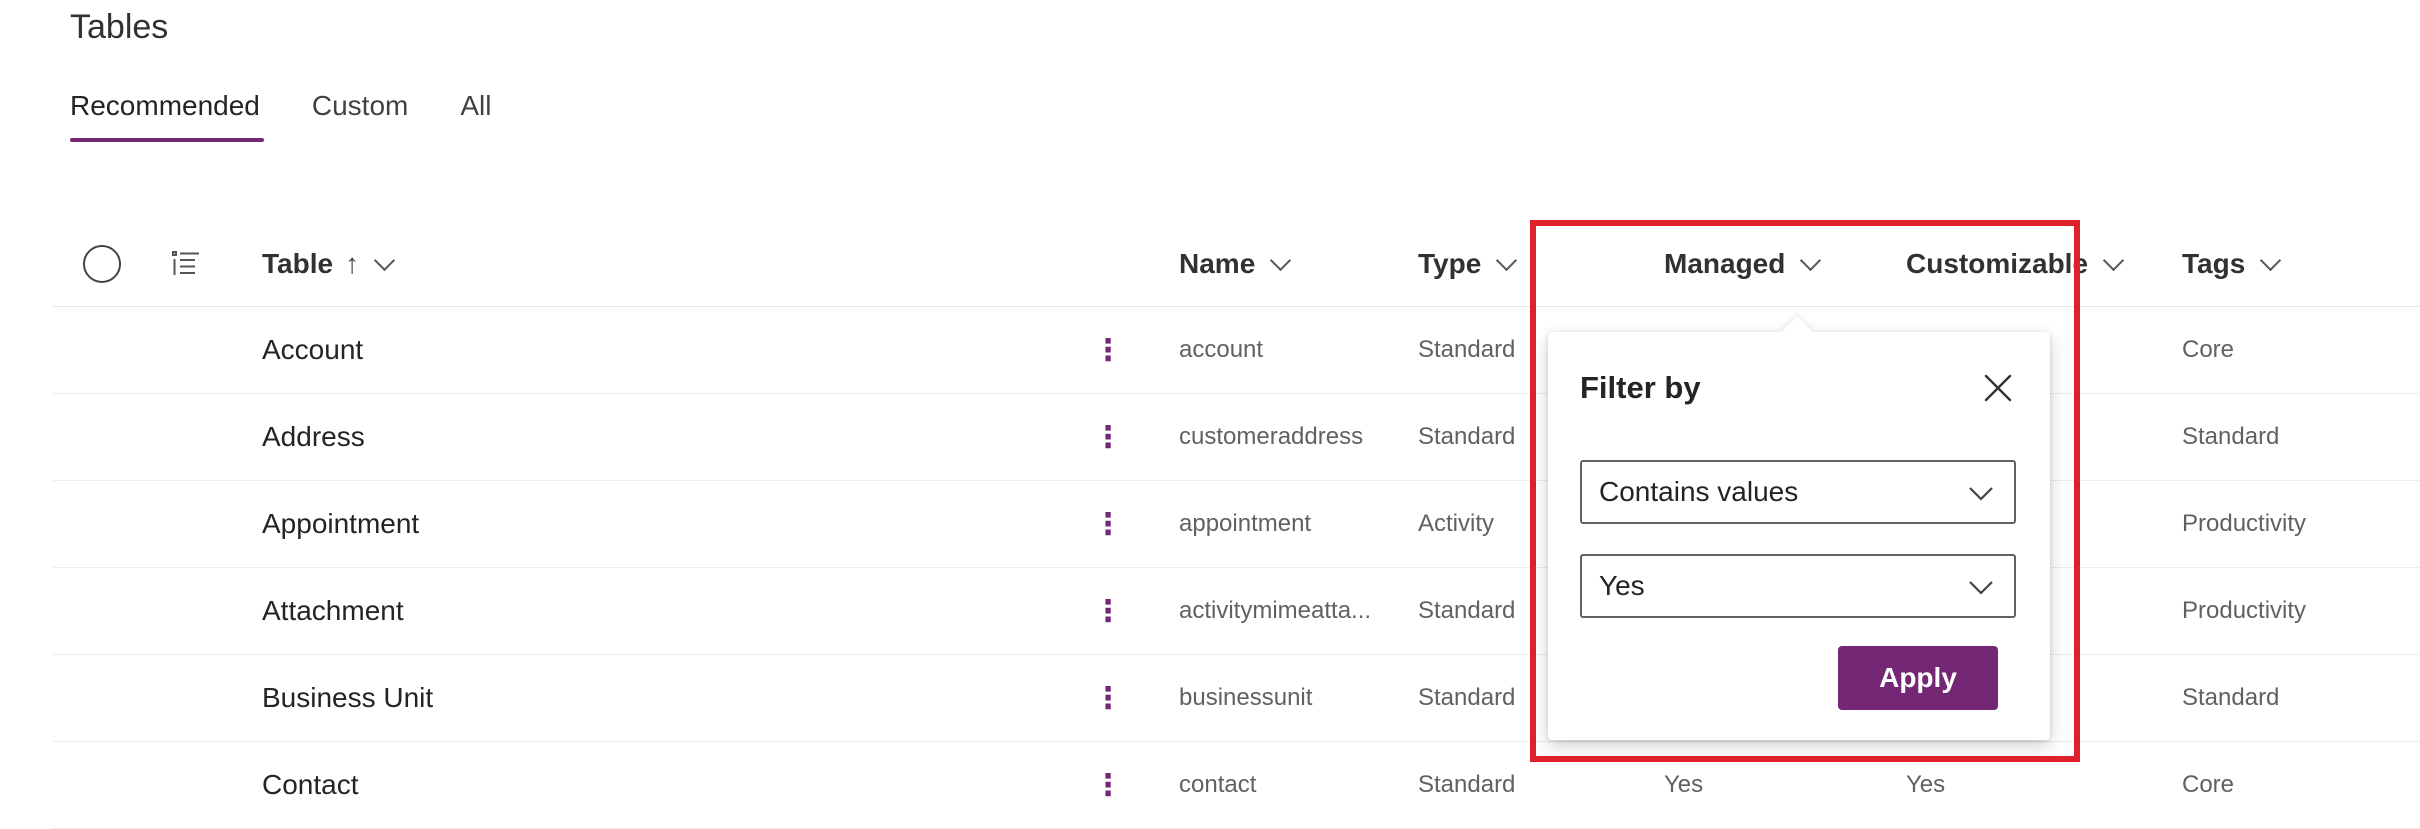 The image size is (2420, 829). What do you see at coordinates (2214, 263) in the screenshot?
I see `column-header-tags-label: Tags` at bounding box center [2214, 263].